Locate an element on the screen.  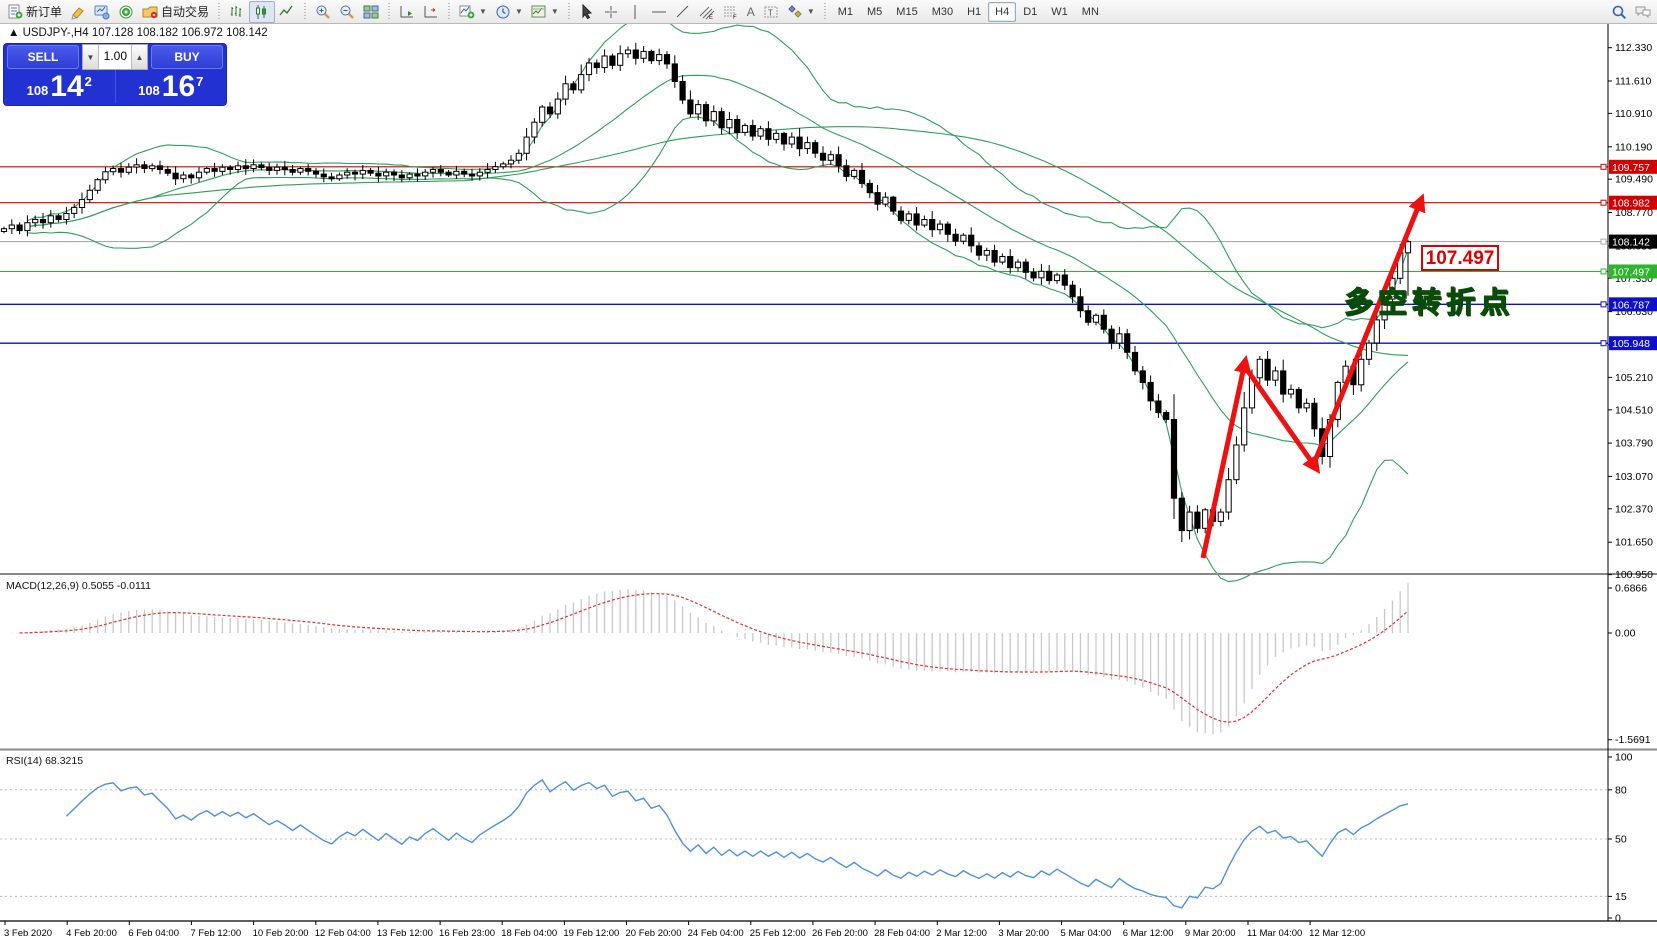
label-tool-icon: T is located at coordinates (771, 11).